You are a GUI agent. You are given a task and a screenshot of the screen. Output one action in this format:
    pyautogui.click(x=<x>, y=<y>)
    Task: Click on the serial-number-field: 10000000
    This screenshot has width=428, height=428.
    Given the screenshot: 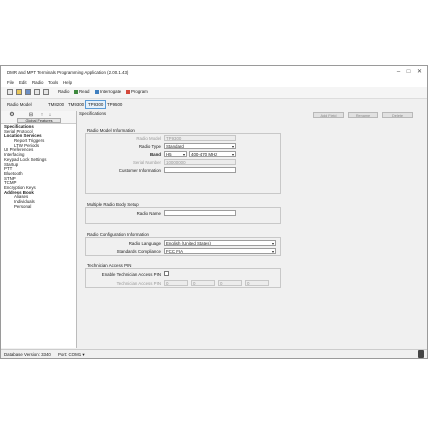 What is the action you would take?
    pyautogui.click(x=200, y=162)
    